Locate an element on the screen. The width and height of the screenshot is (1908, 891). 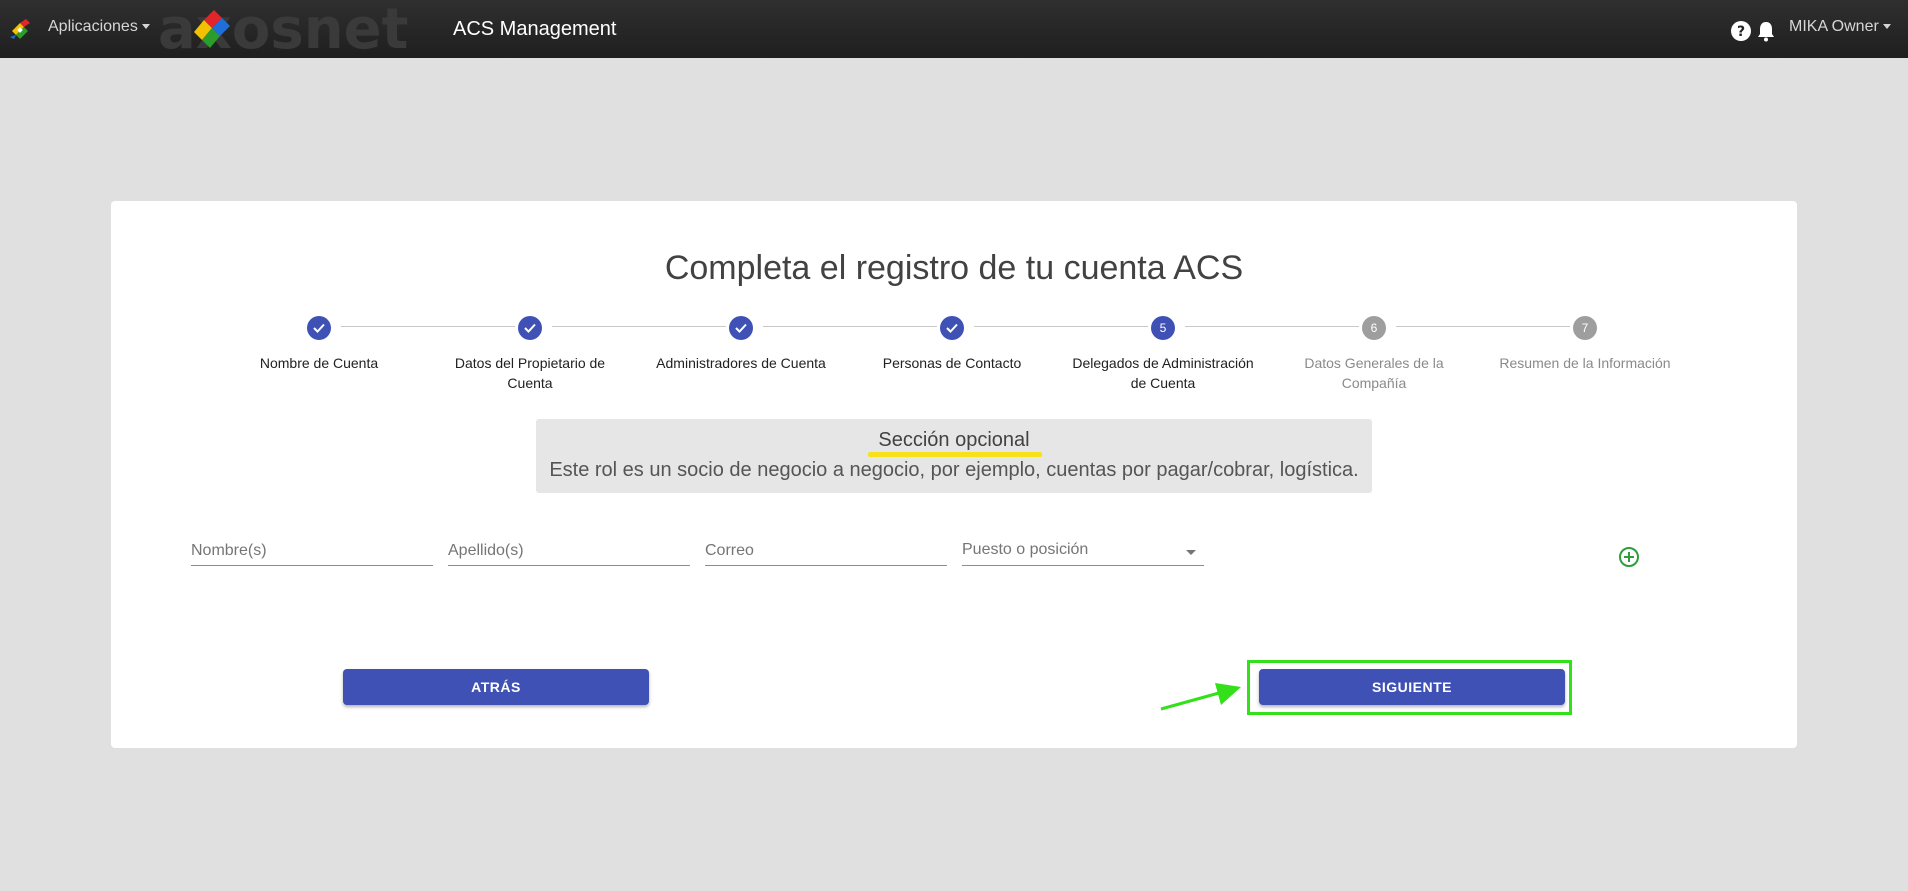
step-label-line: Resumen de la Información is located at coordinates (1585, 363).